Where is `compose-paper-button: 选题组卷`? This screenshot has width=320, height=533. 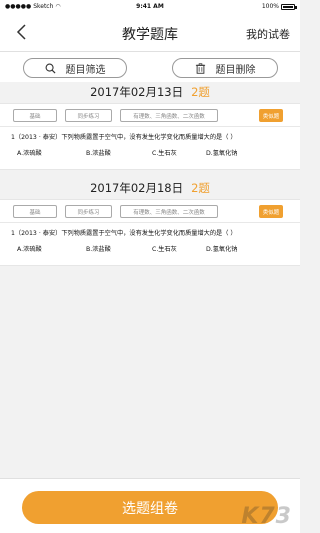
compose-paper-button: 选题组卷 is located at coordinates (150, 507).